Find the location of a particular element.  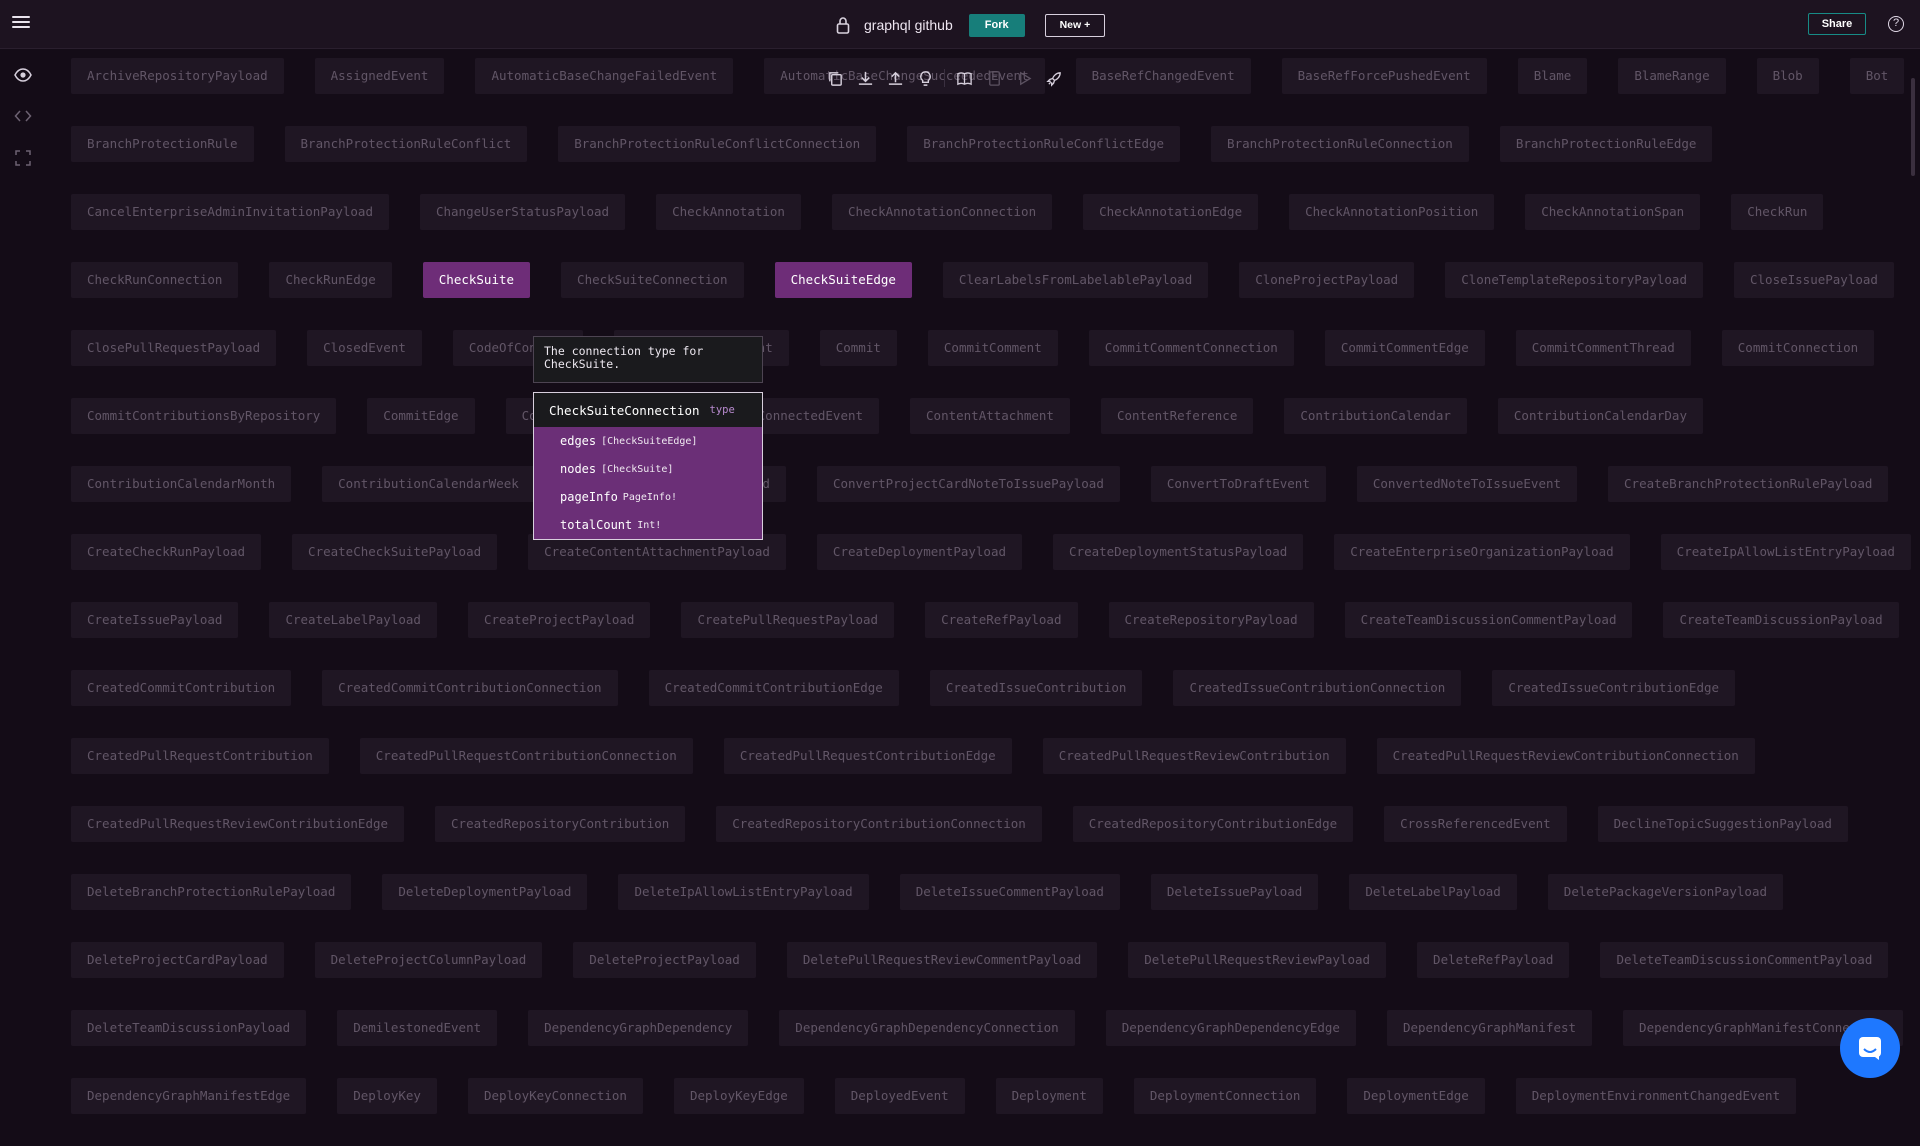

fork-button: Fork is located at coordinates (996, 25).